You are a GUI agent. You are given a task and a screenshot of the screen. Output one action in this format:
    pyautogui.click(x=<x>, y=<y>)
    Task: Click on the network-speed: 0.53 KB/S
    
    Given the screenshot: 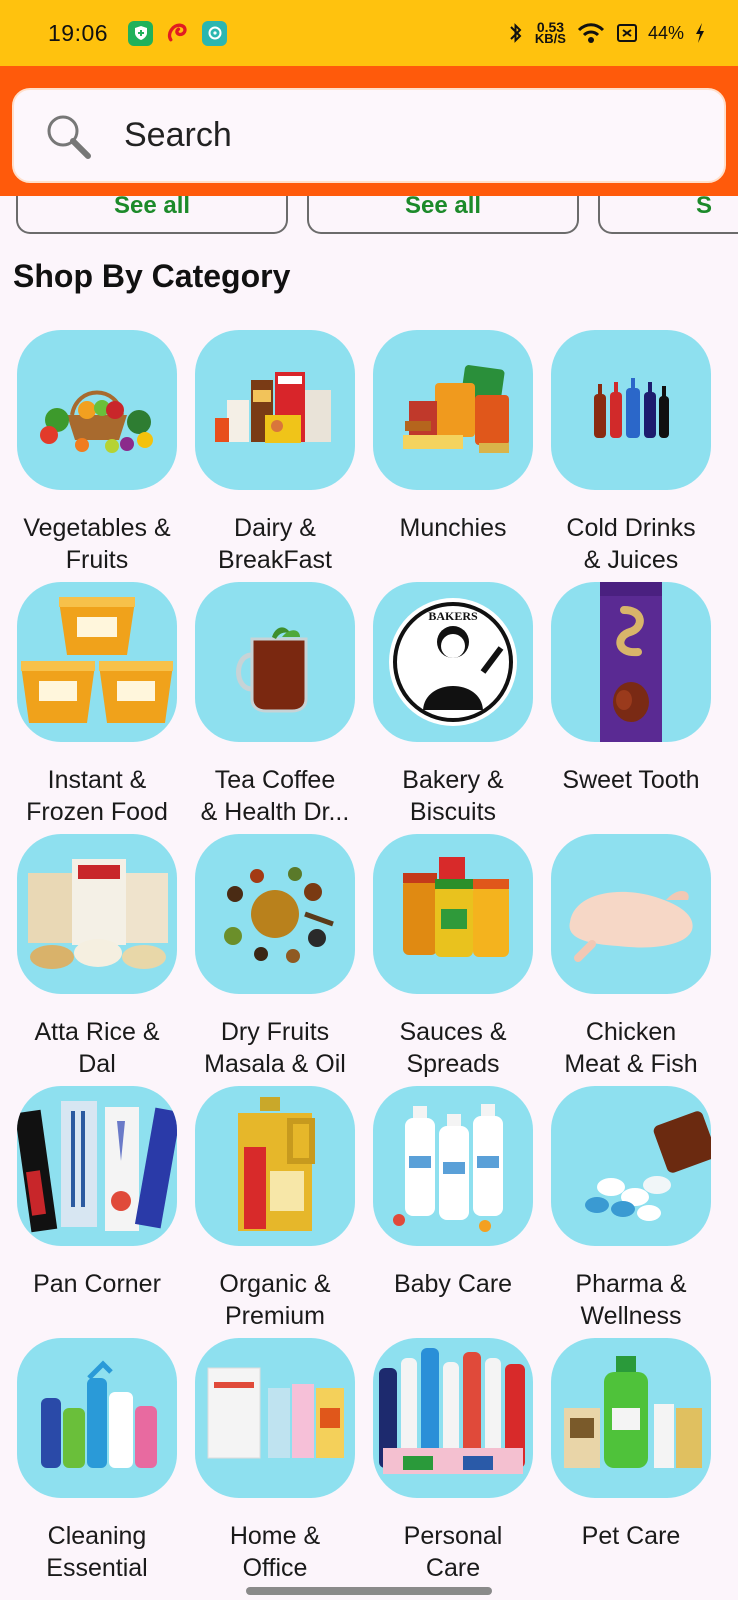 What is the action you would take?
    pyautogui.click(x=550, y=33)
    